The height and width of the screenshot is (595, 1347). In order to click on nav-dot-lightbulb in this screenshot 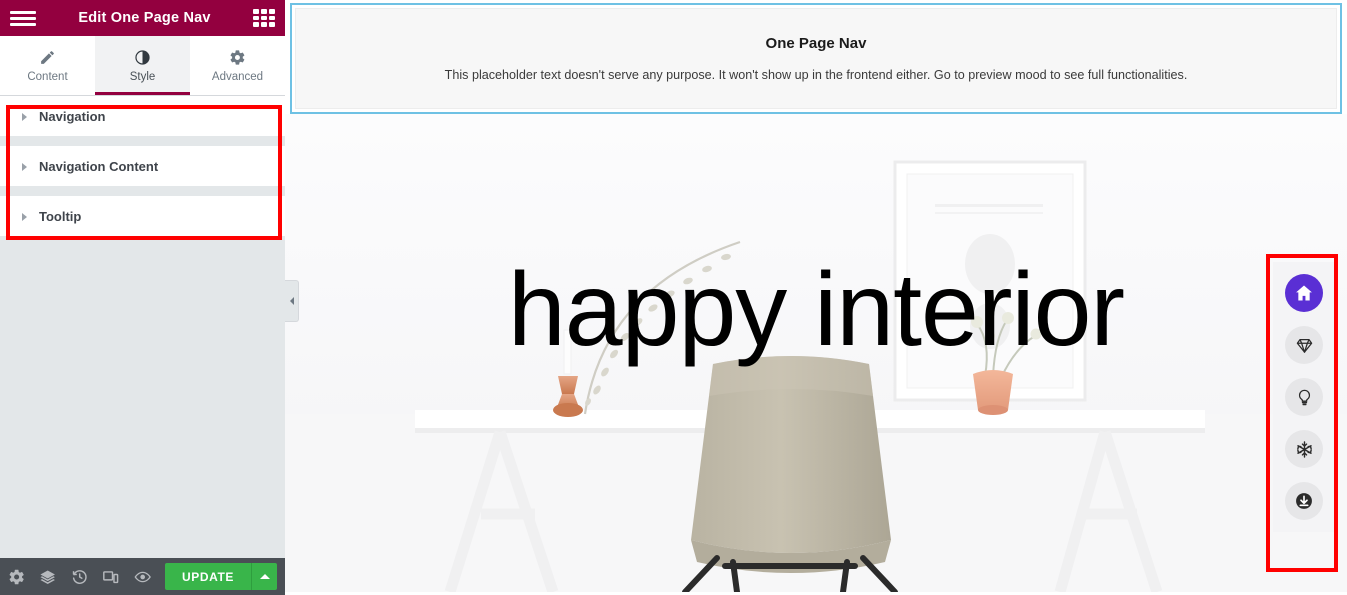, I will do `click(1304, 397)`.